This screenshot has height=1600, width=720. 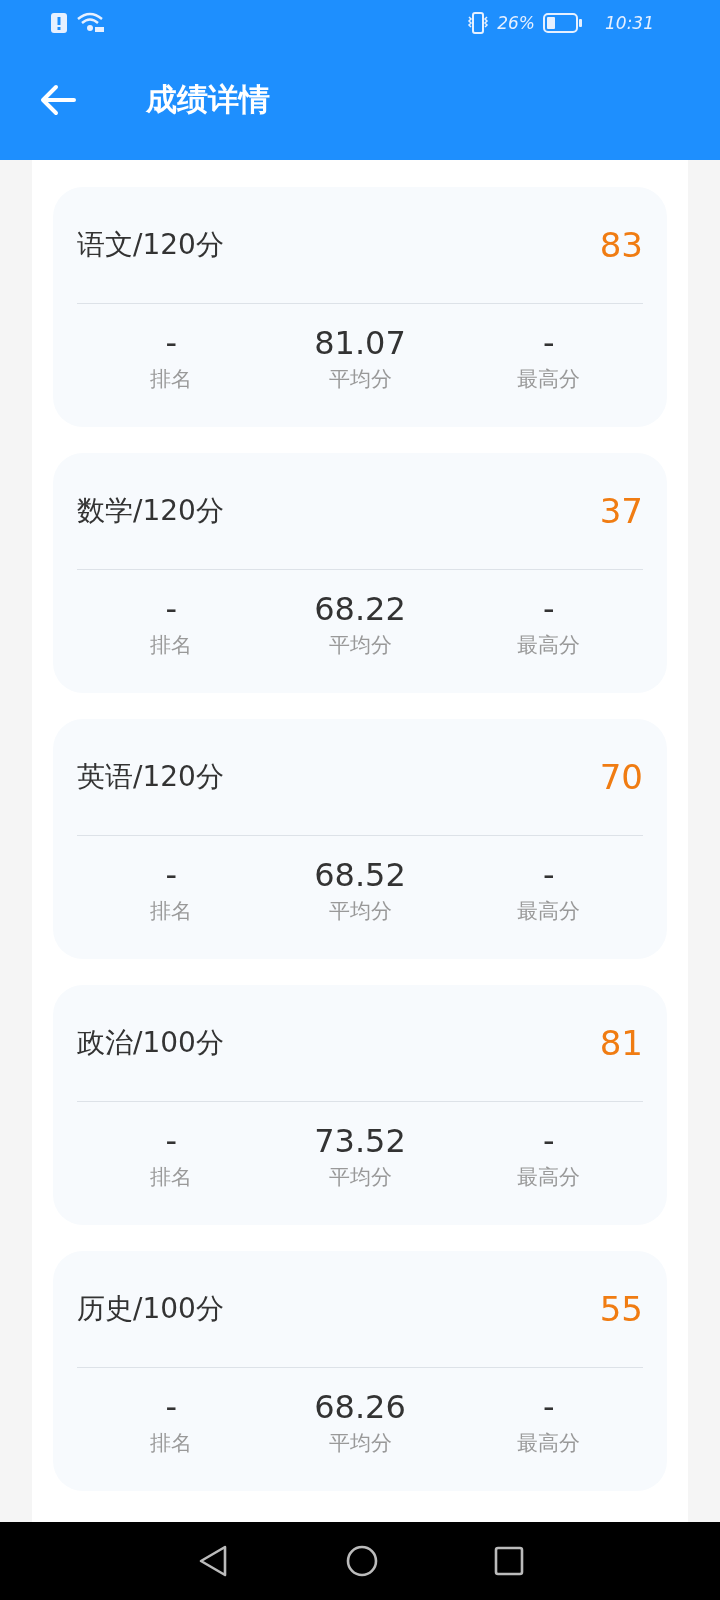 What do you see at coordinates (208, 99) in the screenshot?
I see `page-title: 成绩详情` at bounding box center [208, 99].